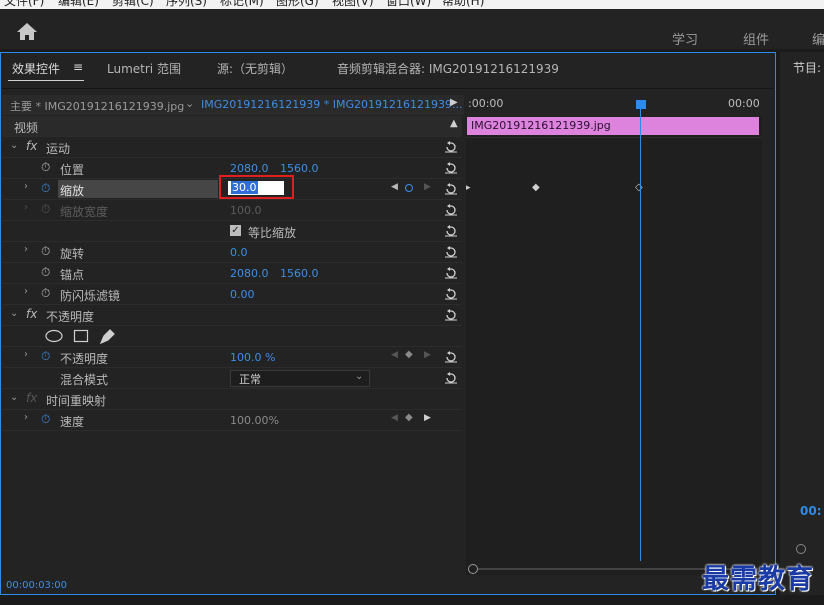 The height and width of the screenshot is (605, 824). I want to click on rotation-value: 0.0, so click(239, 252).